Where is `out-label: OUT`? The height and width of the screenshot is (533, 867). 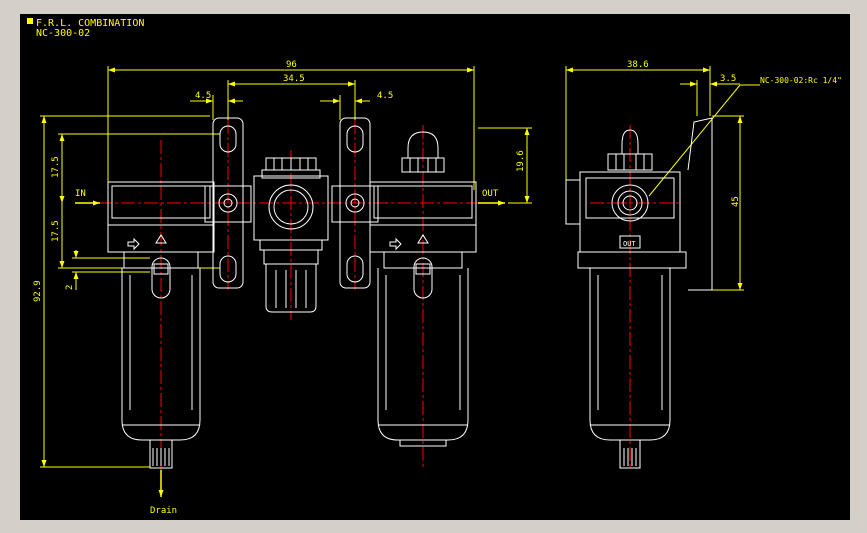
out-label: OUT is located at coordinates (490, 194).